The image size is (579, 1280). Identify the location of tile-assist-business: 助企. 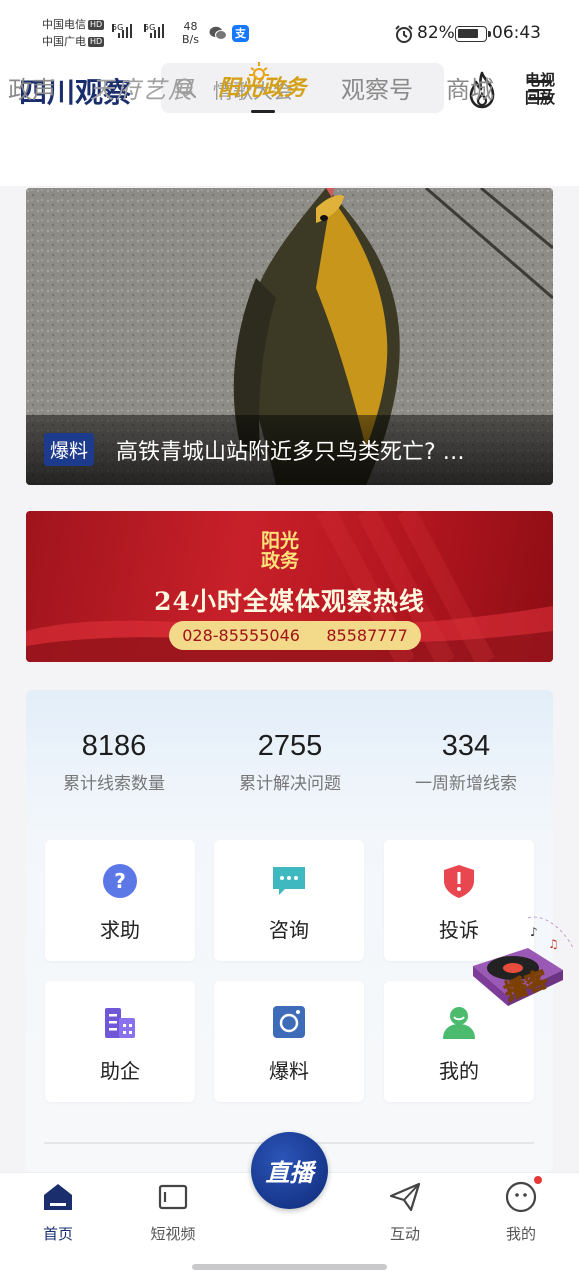
(120, 1041).